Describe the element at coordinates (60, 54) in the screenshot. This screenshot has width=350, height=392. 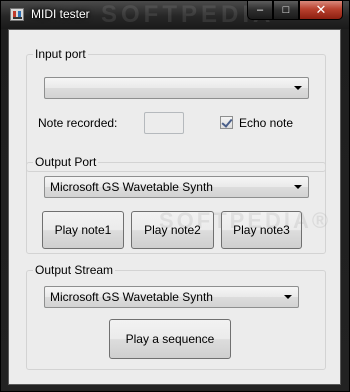
I see `input-port-legend: Input port` at that location.